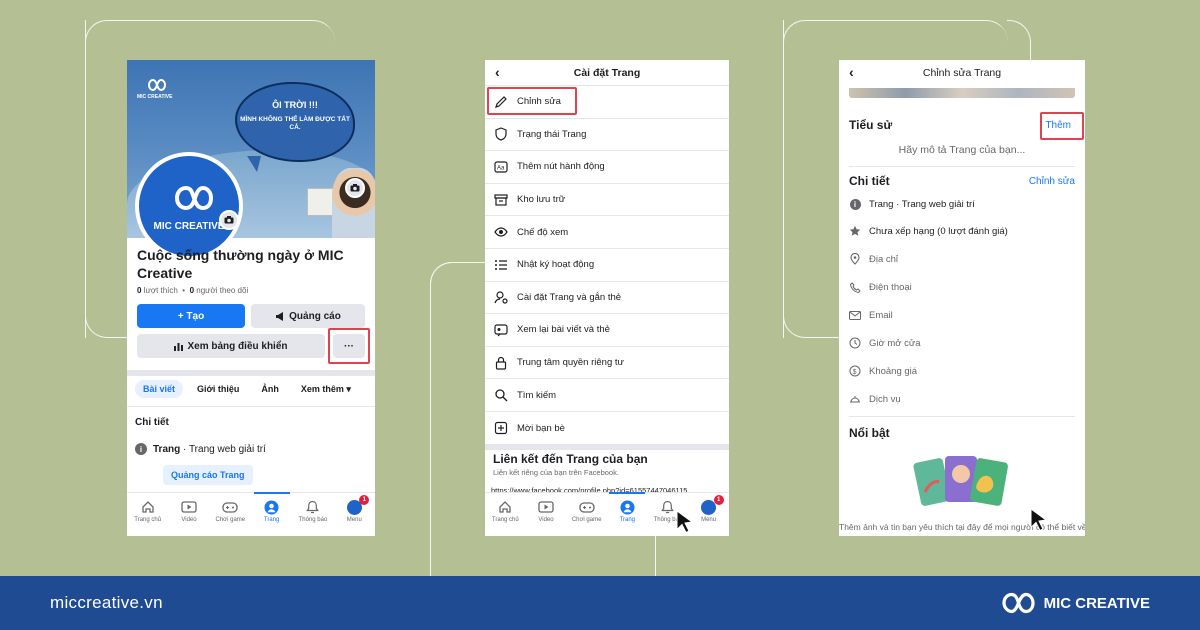 The height and width of the screenshot is (630, 1200). I want to click on details-heading: Chi tiết, so click(152, 422).